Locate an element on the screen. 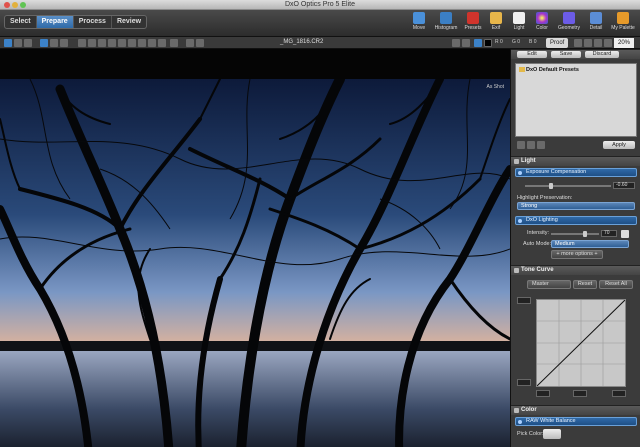 The height and width of the screenshot is (447, 640). mode-select: Select is located at coordinates (21, 22).